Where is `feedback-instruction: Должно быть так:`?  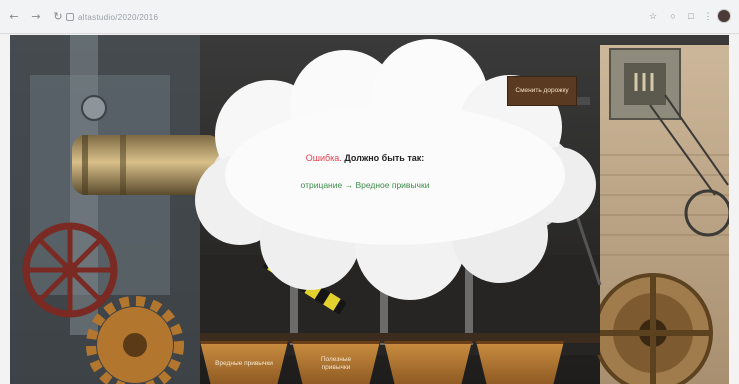
feedback-instruction: Должно быть так: is located at coordinates (384, 158).